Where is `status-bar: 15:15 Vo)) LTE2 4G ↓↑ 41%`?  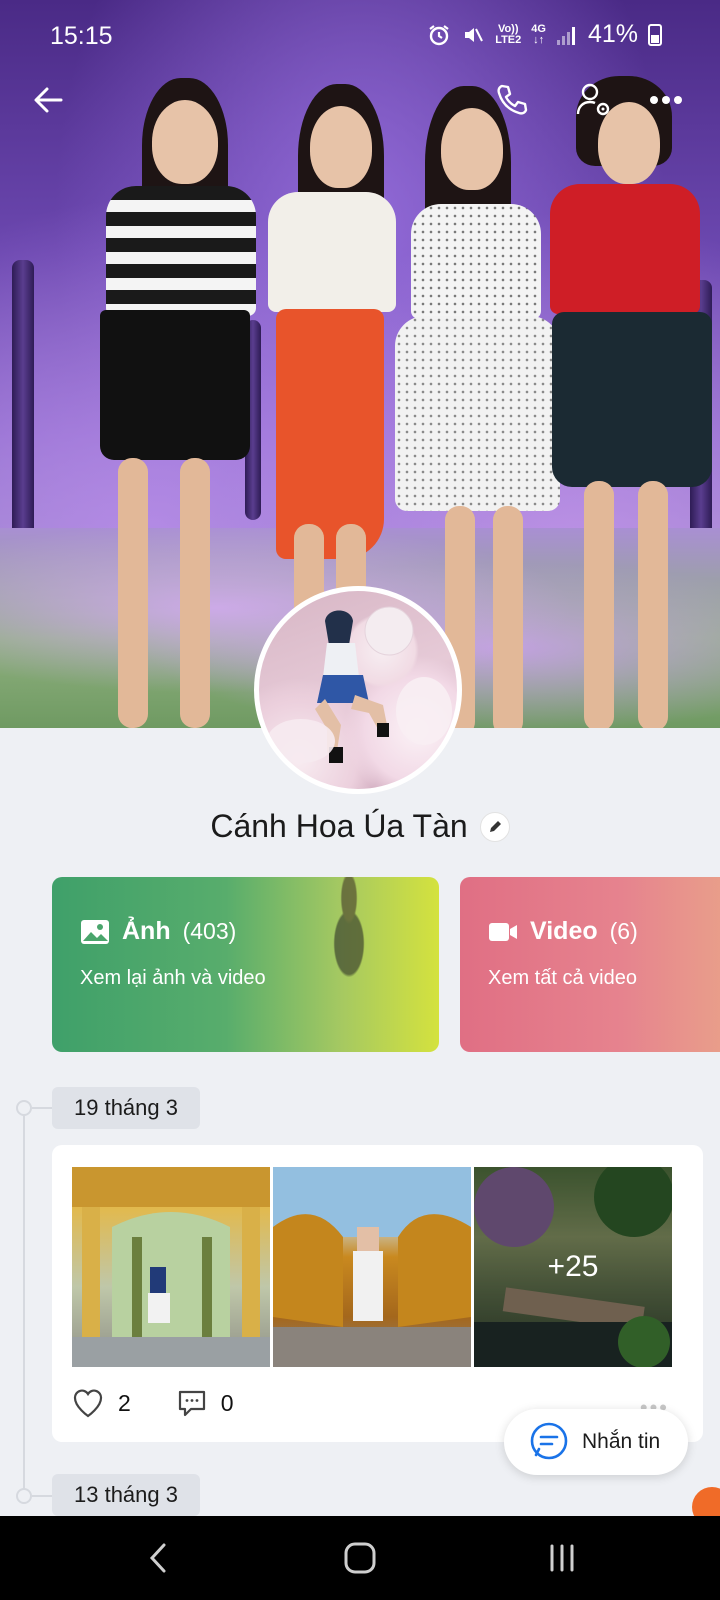 status-bar: 15:15 Vo)) LTE2 4G ↓↑ 41% is located at coordinates (360, 36).